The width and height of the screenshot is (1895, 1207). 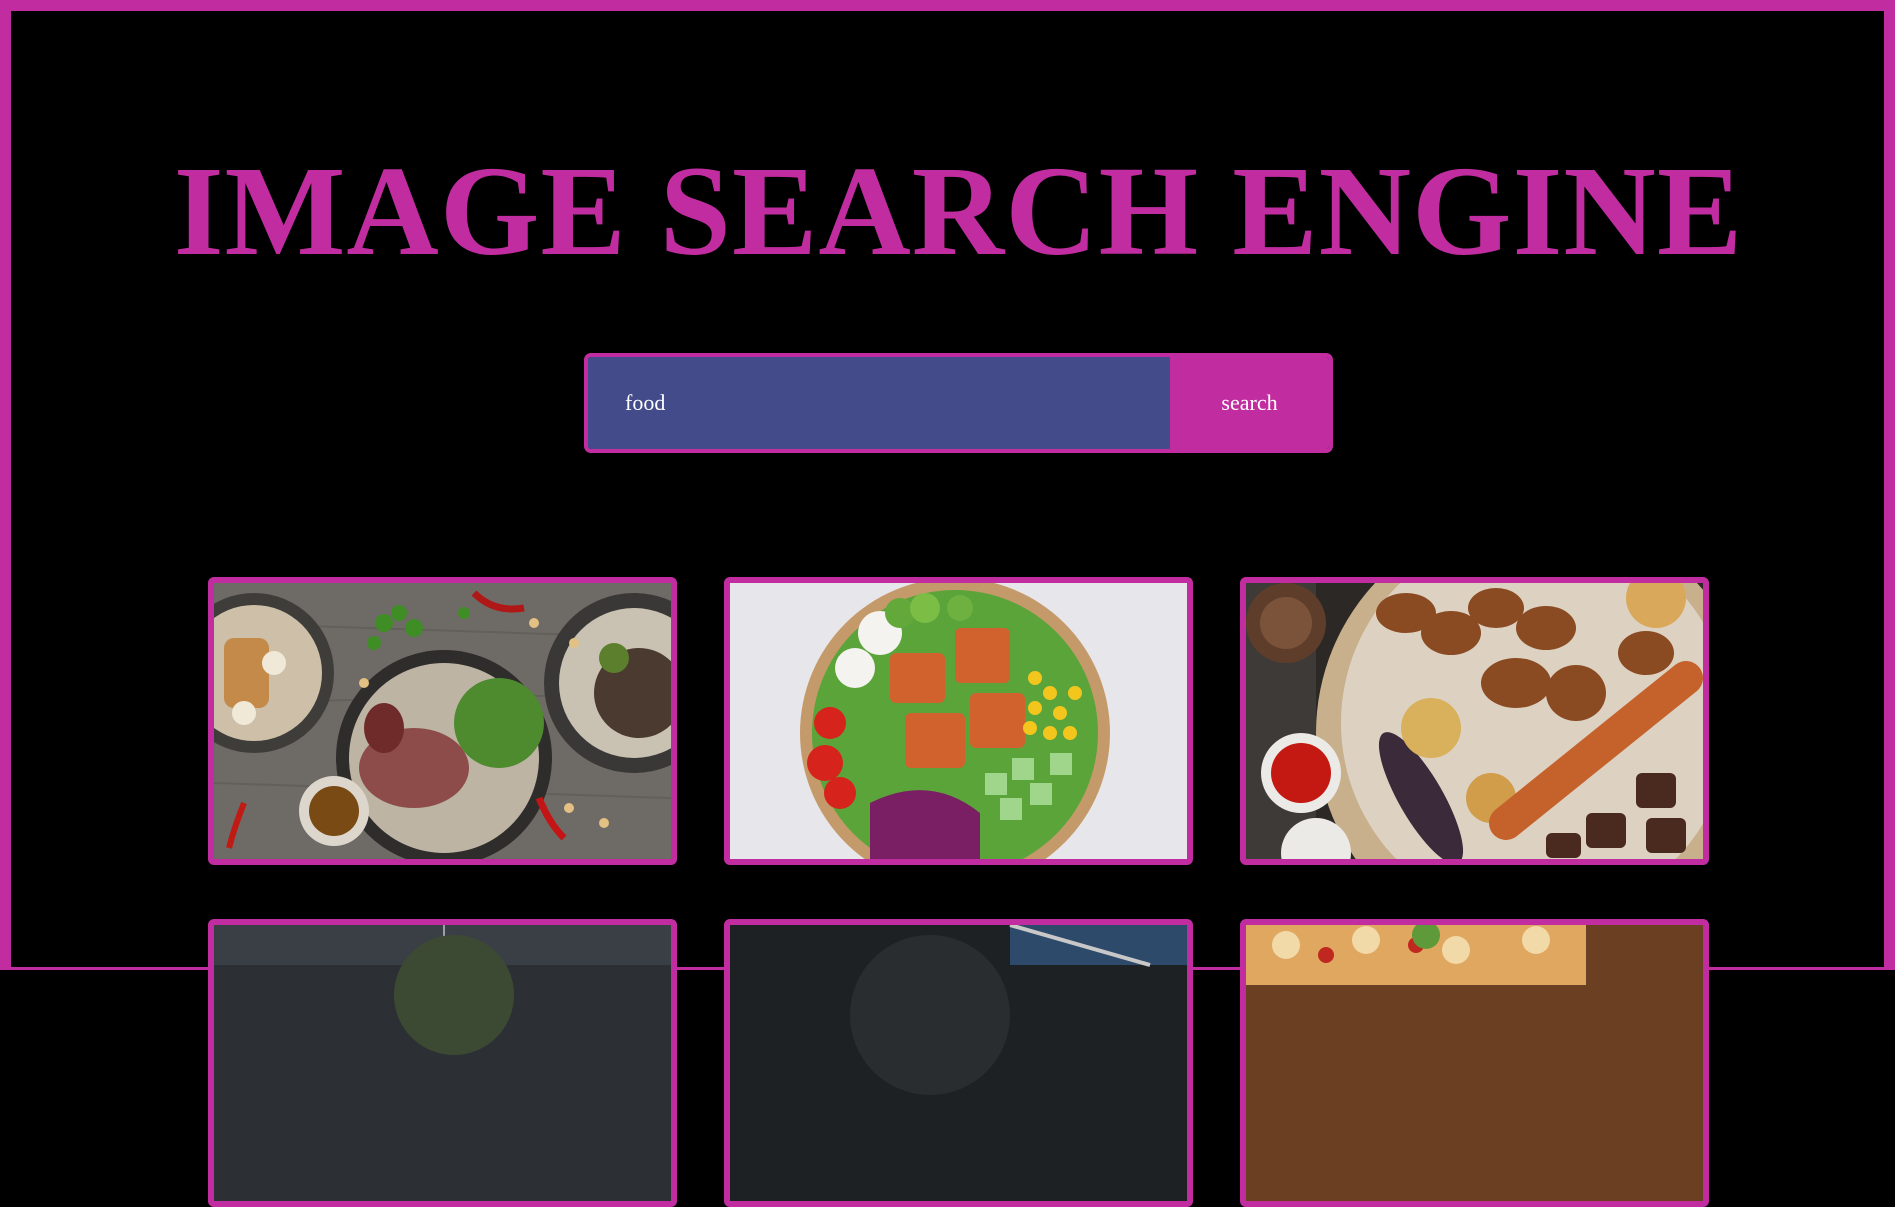 I want to click on search-input, so click(x=879, y=403).